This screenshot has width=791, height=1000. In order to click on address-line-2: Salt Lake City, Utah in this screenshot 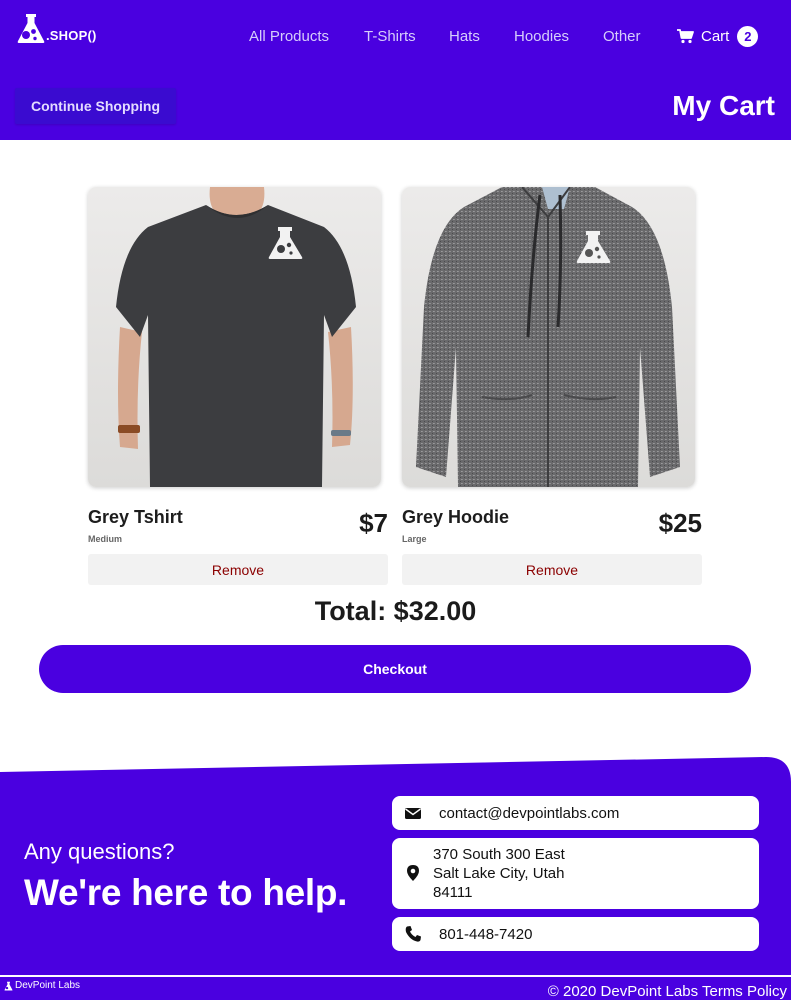, I will do `click(499, 873)`.